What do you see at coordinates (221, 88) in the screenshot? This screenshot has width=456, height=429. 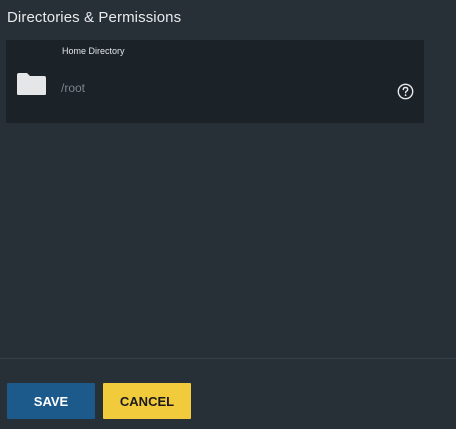 I see `home-directory-input` at bounding box center [221, 88].